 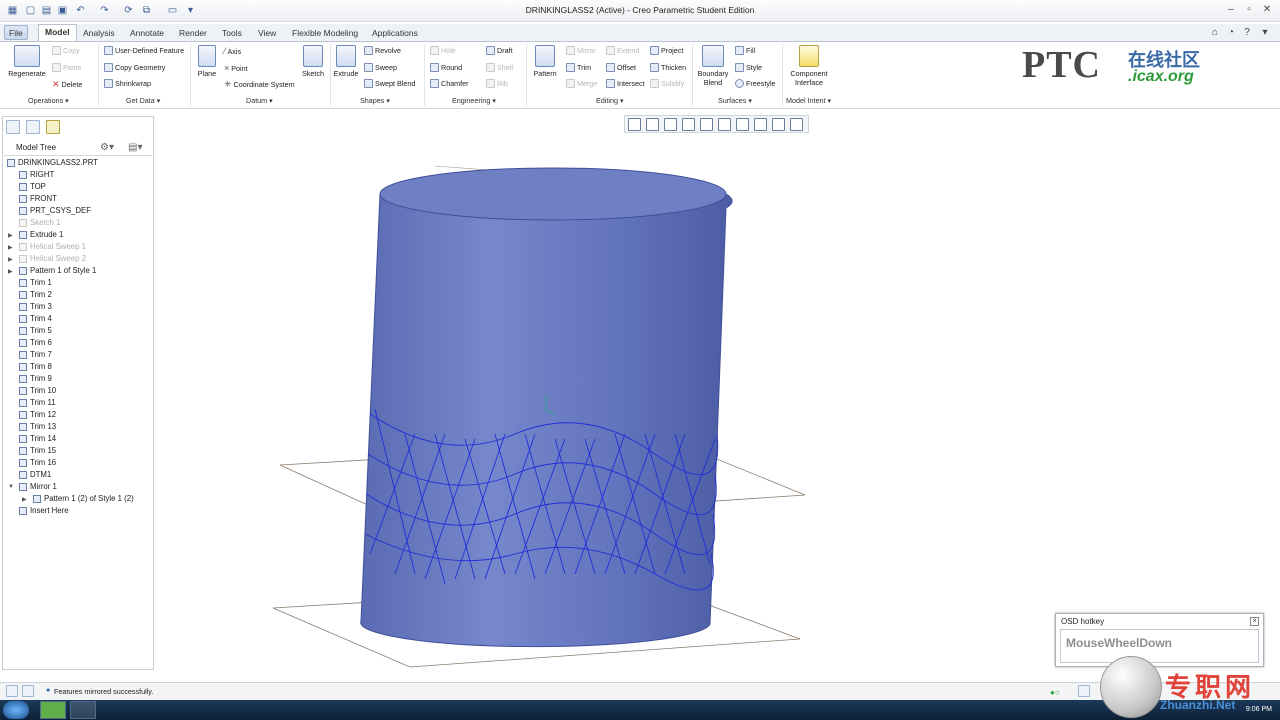 What do you see at coordinates (38, 187) in the screenshot?
I see `tree-item: TOP` at bounding box center [38, 187].